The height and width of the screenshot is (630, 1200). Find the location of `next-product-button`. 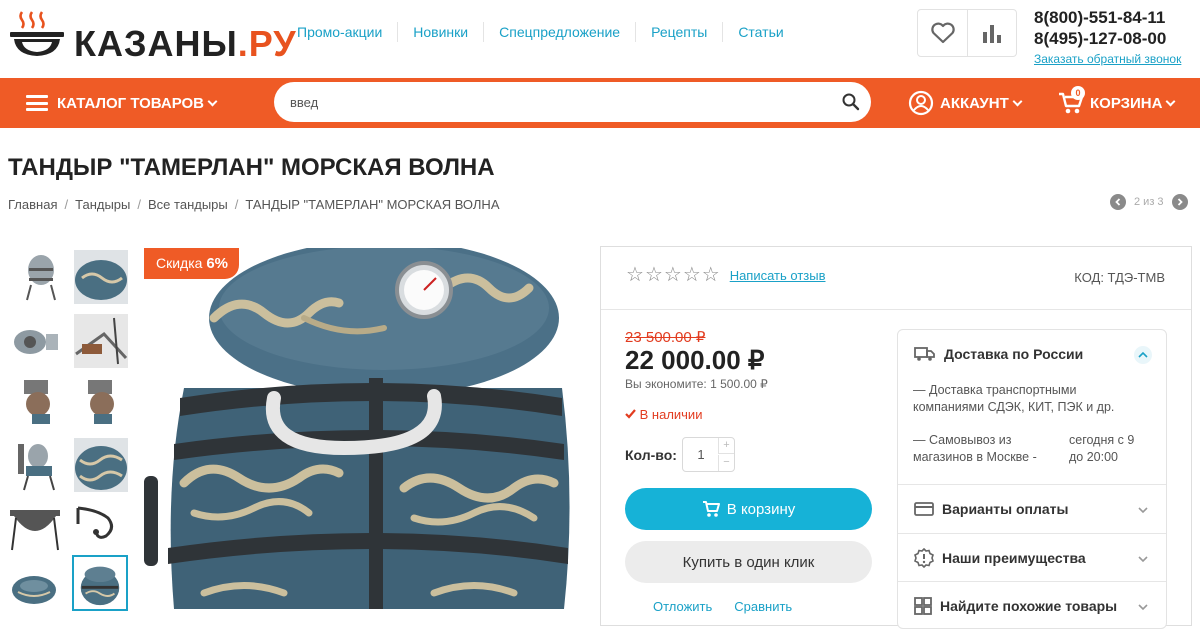

next-product-button is located at coordinates (1179, 202).